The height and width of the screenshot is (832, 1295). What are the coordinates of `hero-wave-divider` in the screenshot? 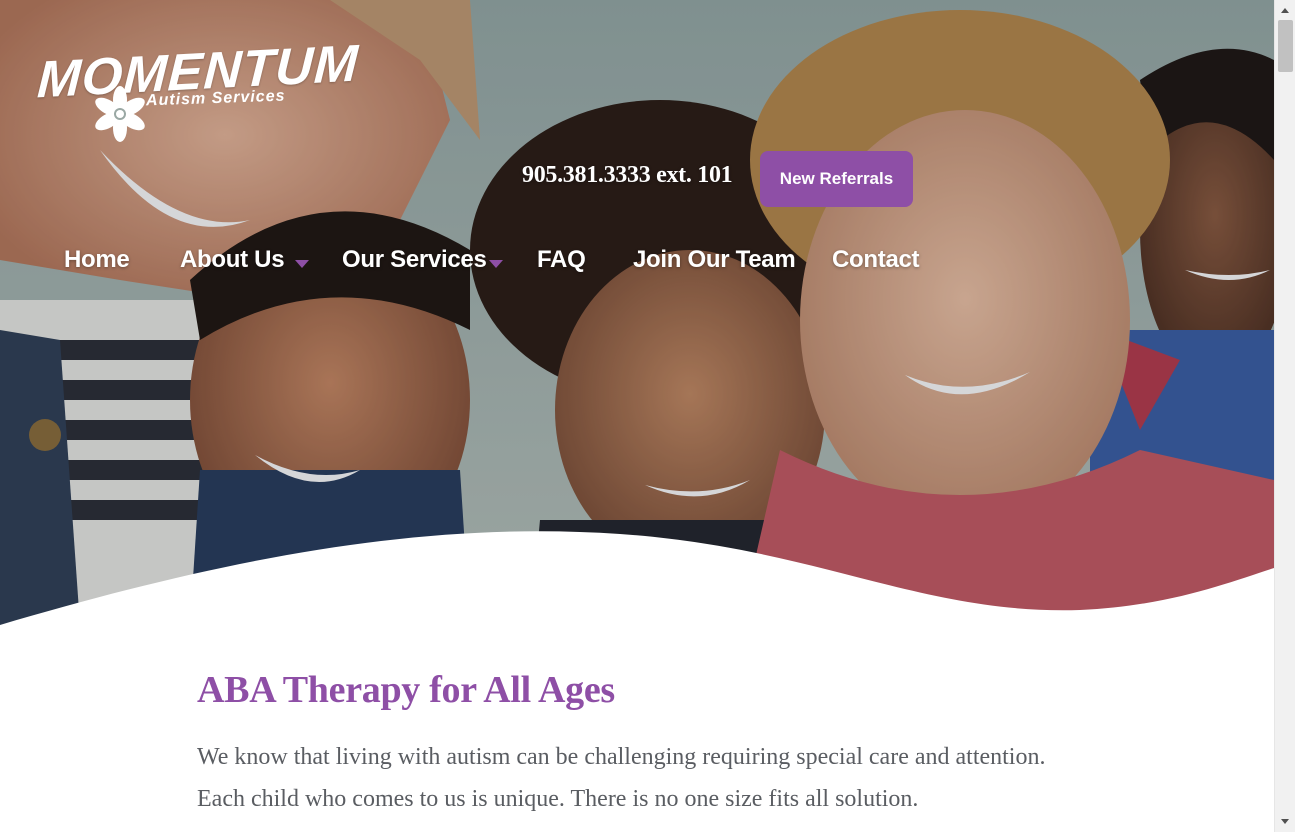 It's located at (637, 578).